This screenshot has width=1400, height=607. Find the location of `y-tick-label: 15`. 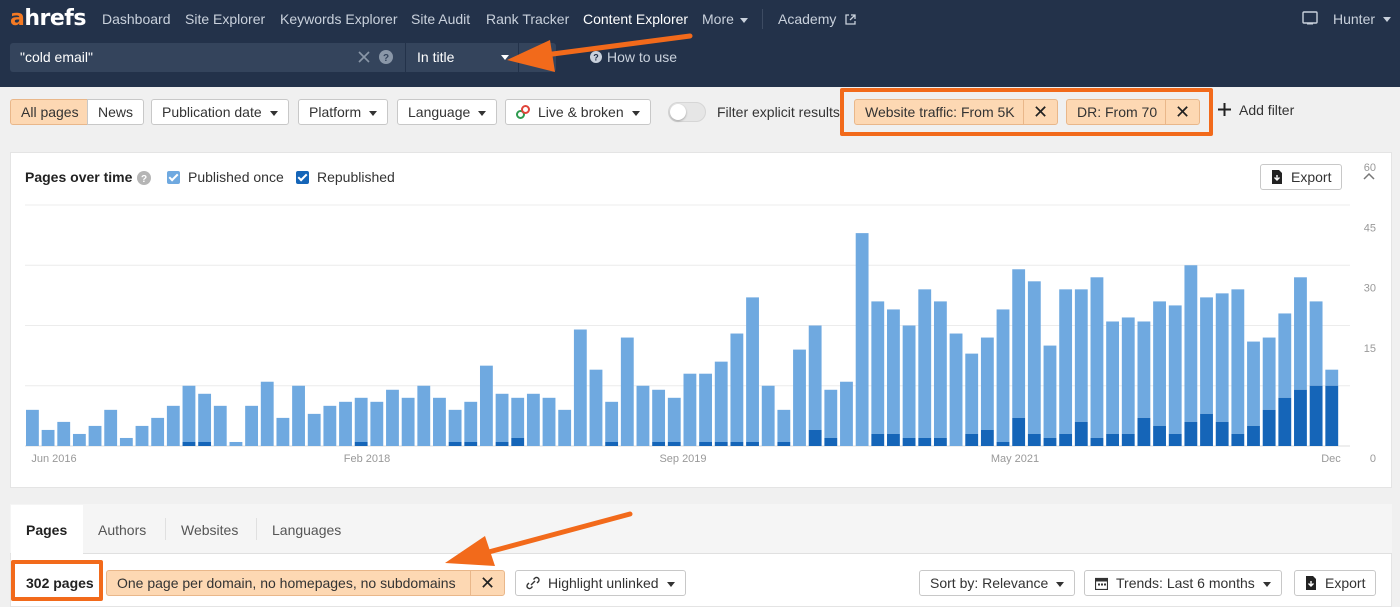

y-tick-label: 15 is located at coordinates (1370, 349).